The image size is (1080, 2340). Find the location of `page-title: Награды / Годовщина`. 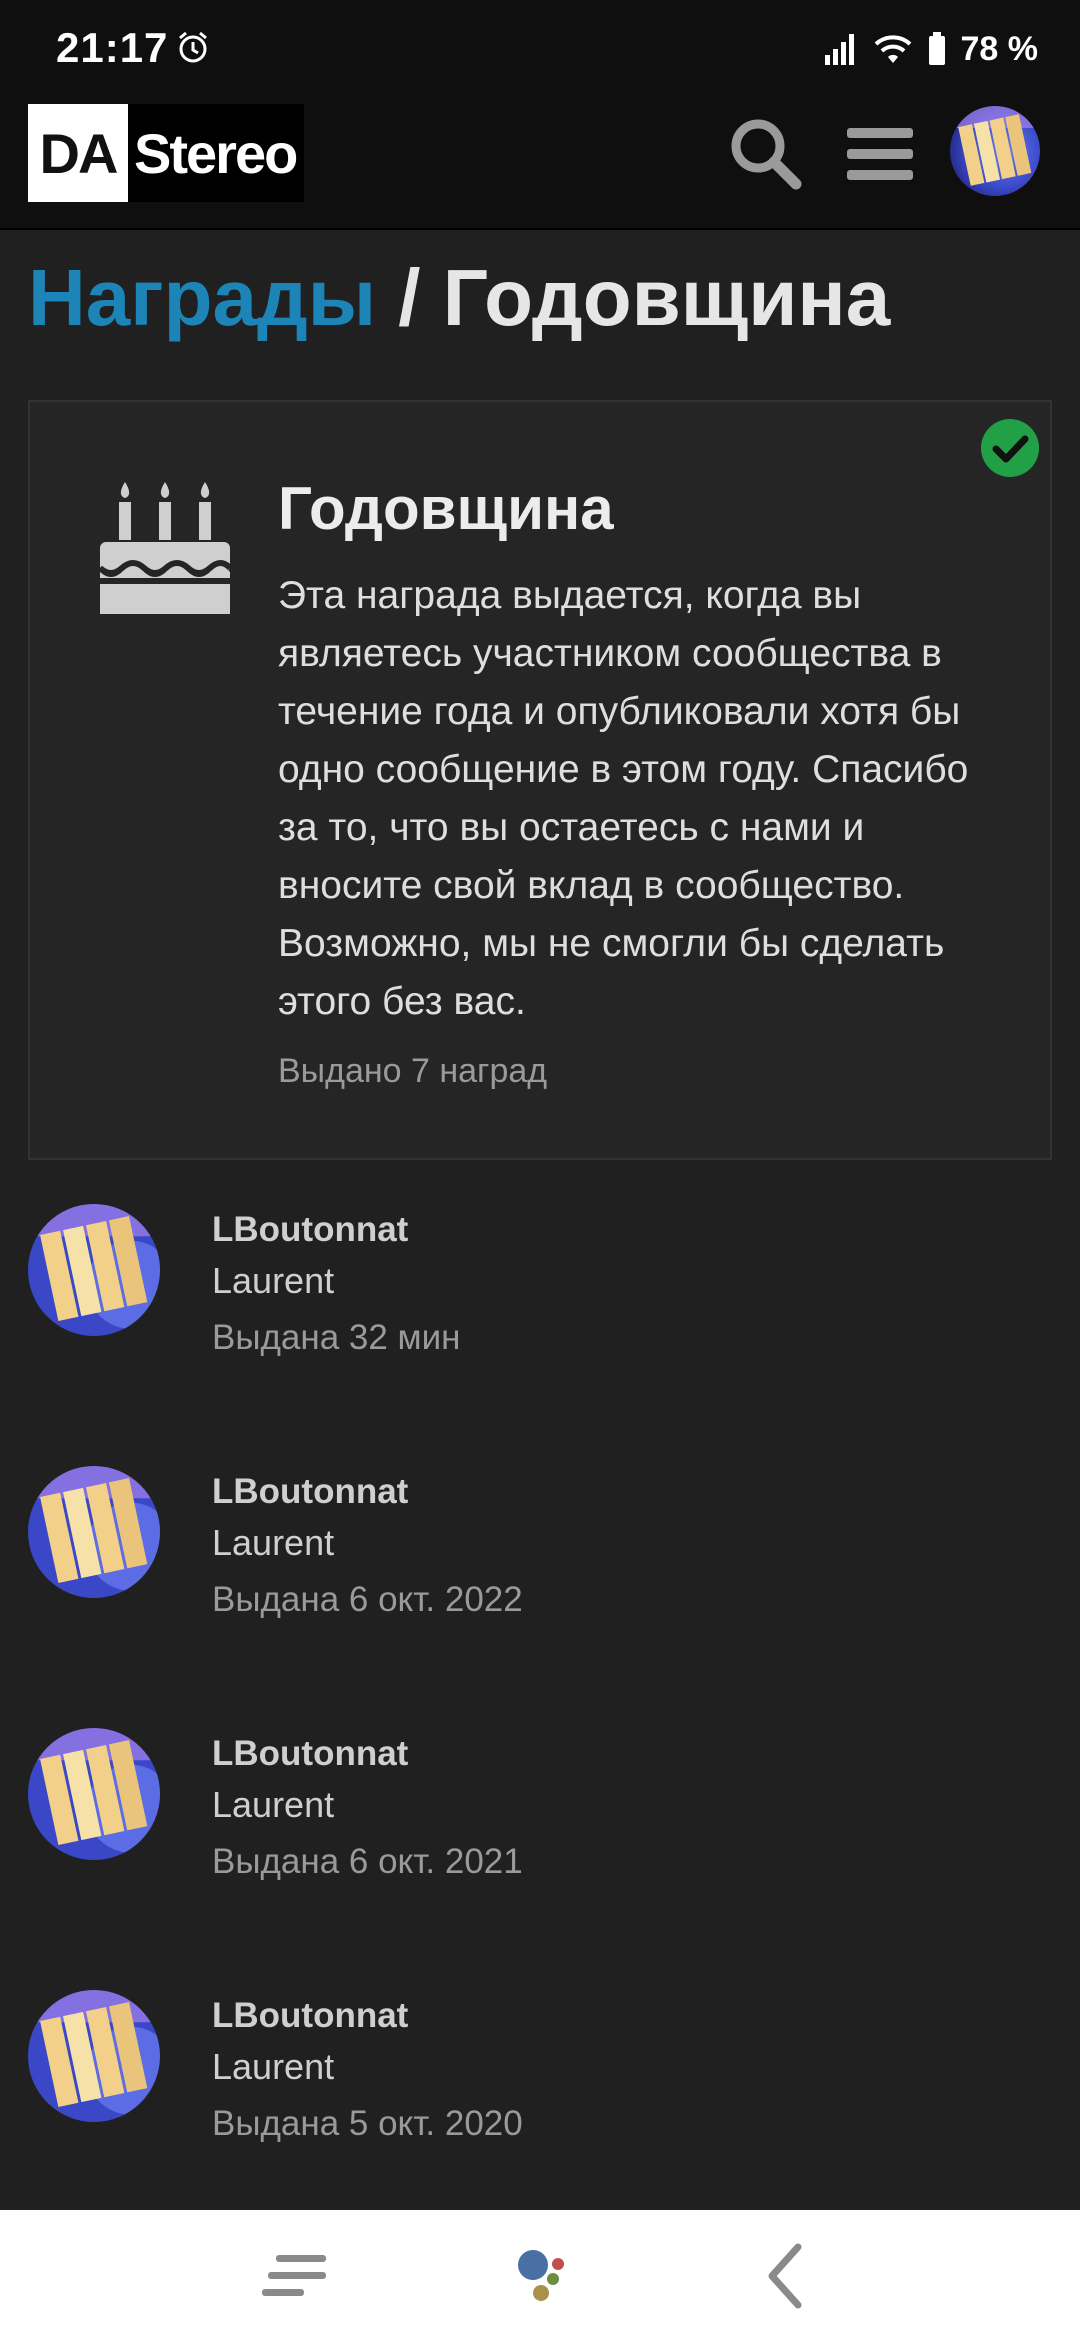

page-title: Награды / Годовщина is located at coordinates (459, 298).